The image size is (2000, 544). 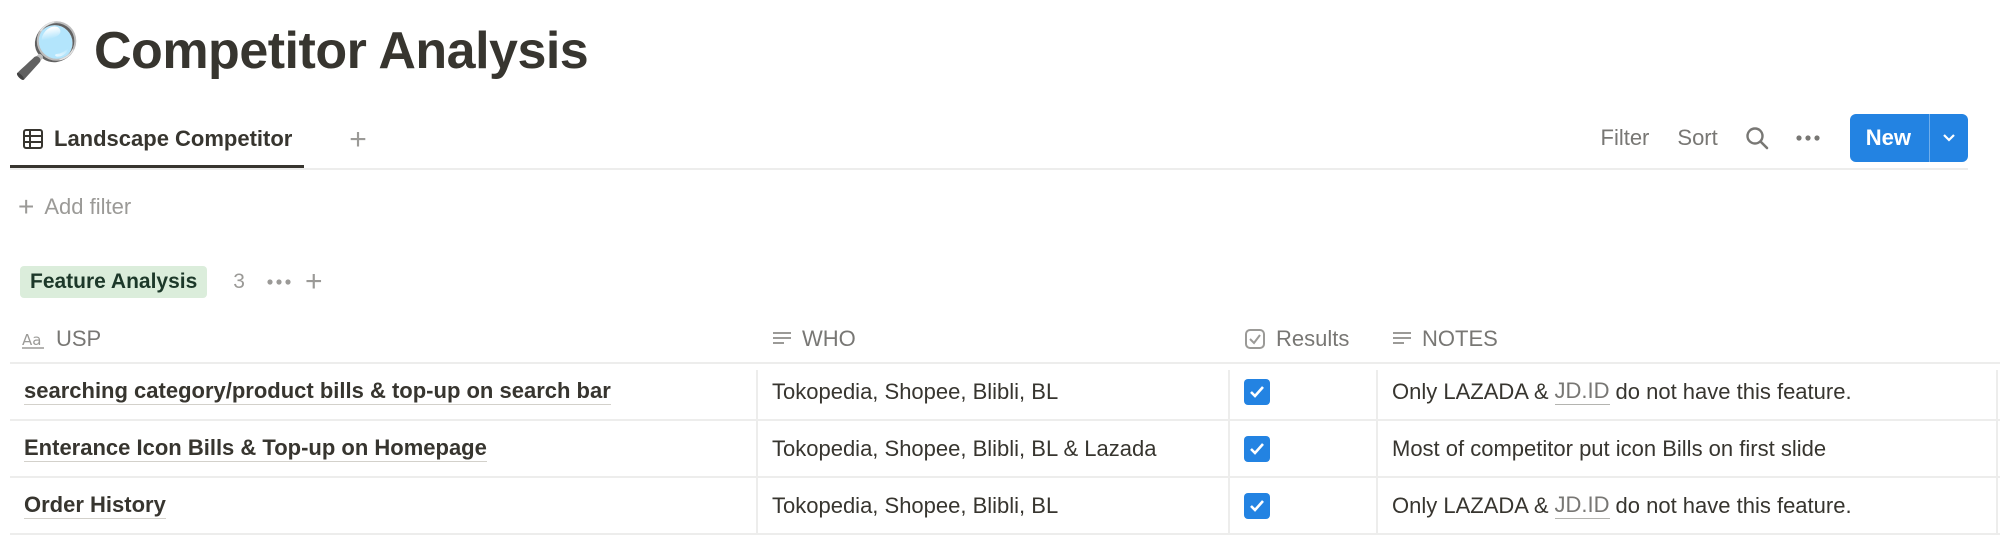 I want to click on chevron-down-icon, so click(x=1948, y=138).